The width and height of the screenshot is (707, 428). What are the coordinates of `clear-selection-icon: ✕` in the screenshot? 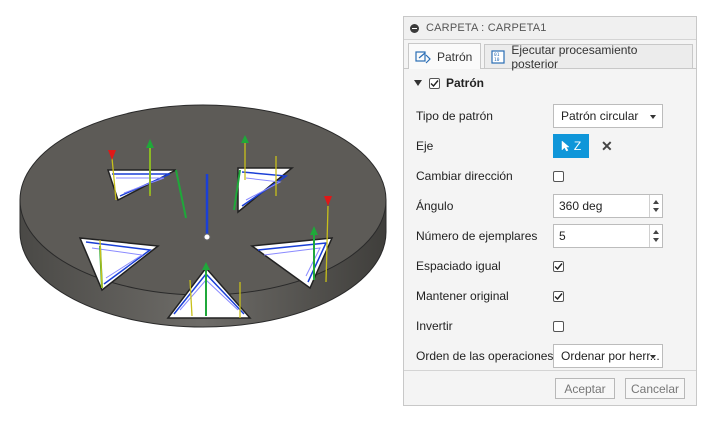 It's located at (607, 146).